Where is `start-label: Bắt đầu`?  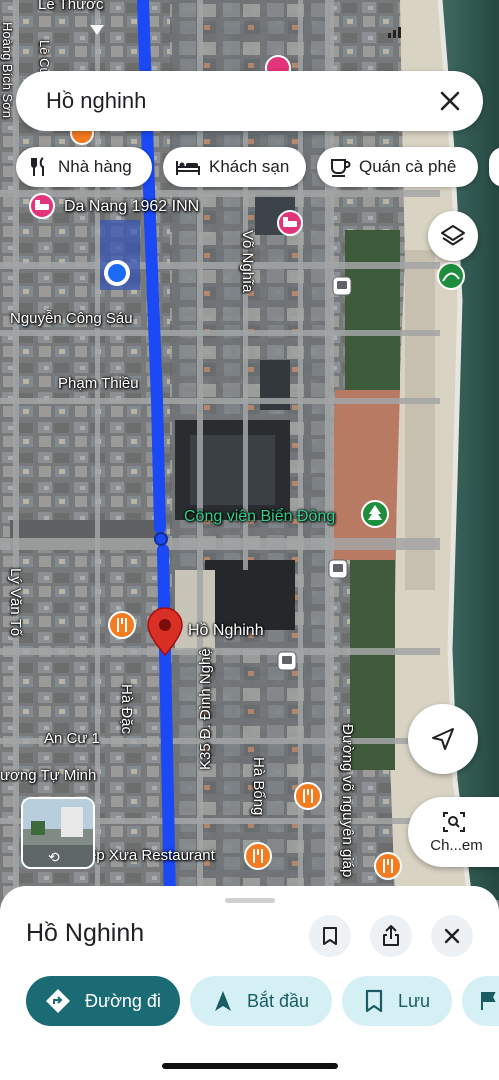 start-label: Bắt đầu is located at coordinates (278, 1000).